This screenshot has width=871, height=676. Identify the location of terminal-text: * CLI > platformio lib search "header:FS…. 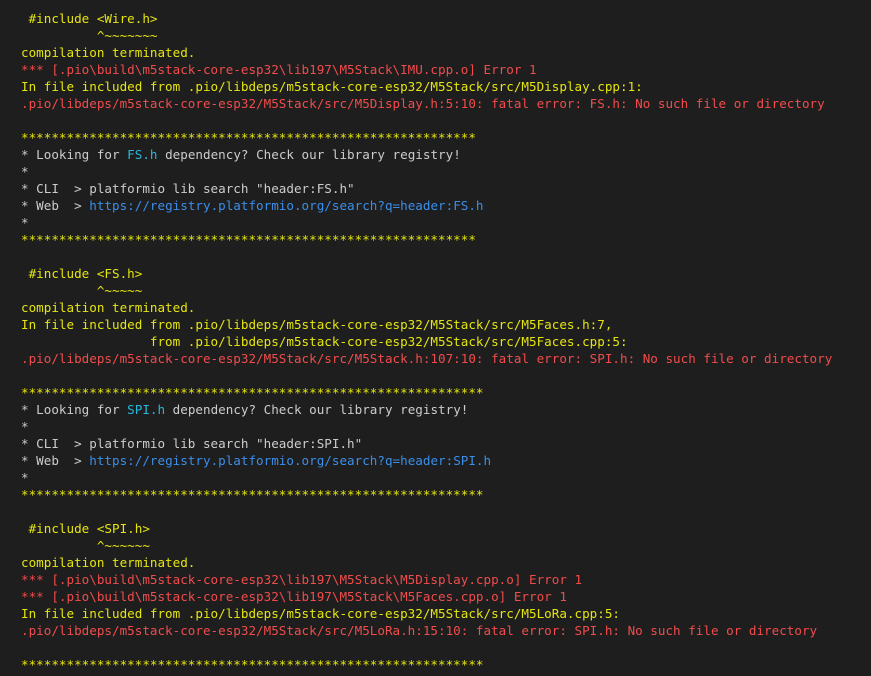
(188, 188).